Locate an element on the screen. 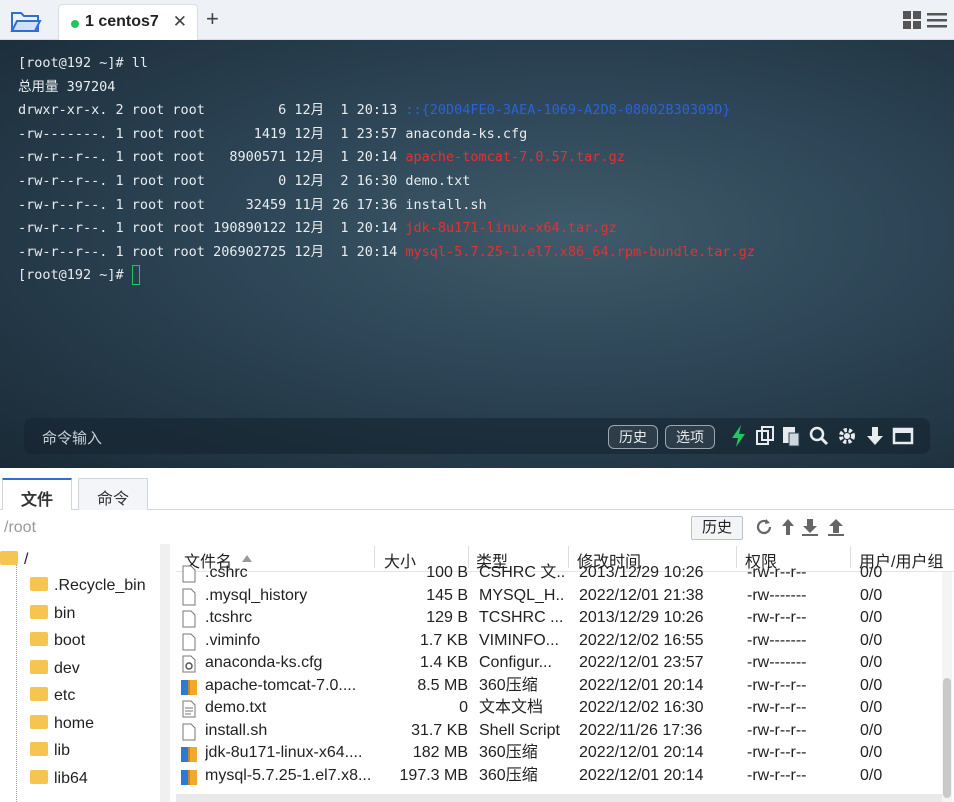 The width and height of the screenshot is (954, 802). lightning-icon is located at coordinates (739, 436).